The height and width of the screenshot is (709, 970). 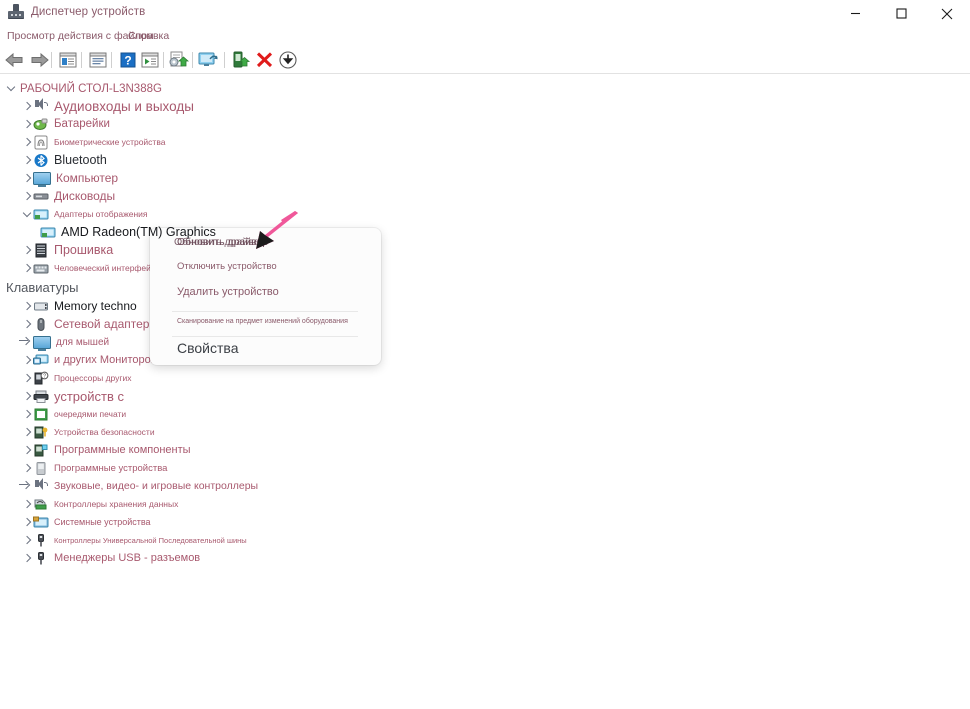 What do you see at coordinates (122, 450) in the screenshot?
I see `tree-item-label: Программные компоненты` at bounding box center [122, 450].